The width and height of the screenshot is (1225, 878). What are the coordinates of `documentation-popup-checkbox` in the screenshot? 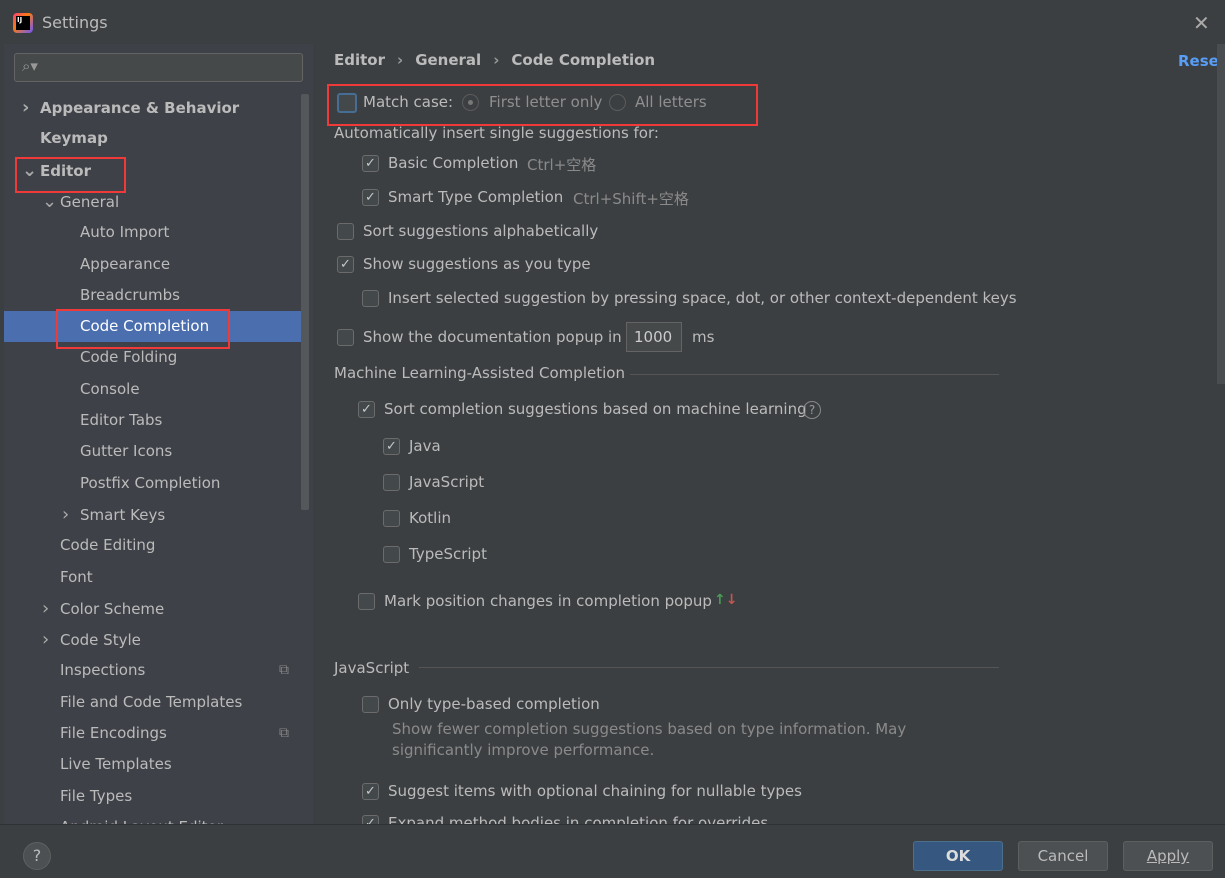 It's located at (345, 337).